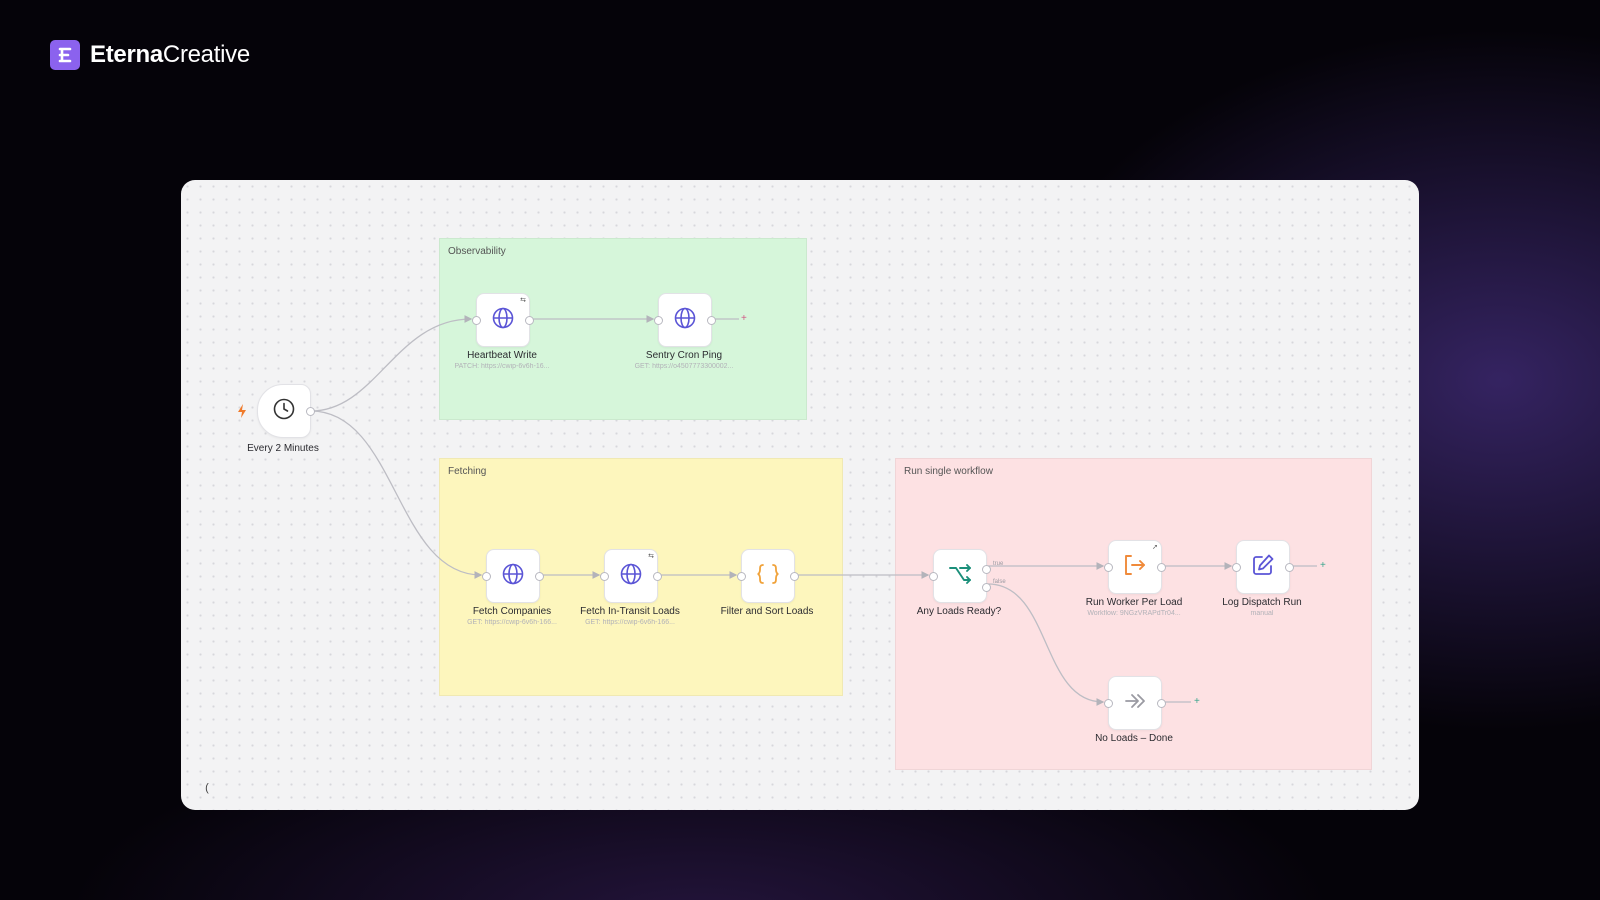 Image resolution: width=1600 pixels, height=900 pixels. I want to click on run-worker-per-load-node: ➚, so click(1135, 567).